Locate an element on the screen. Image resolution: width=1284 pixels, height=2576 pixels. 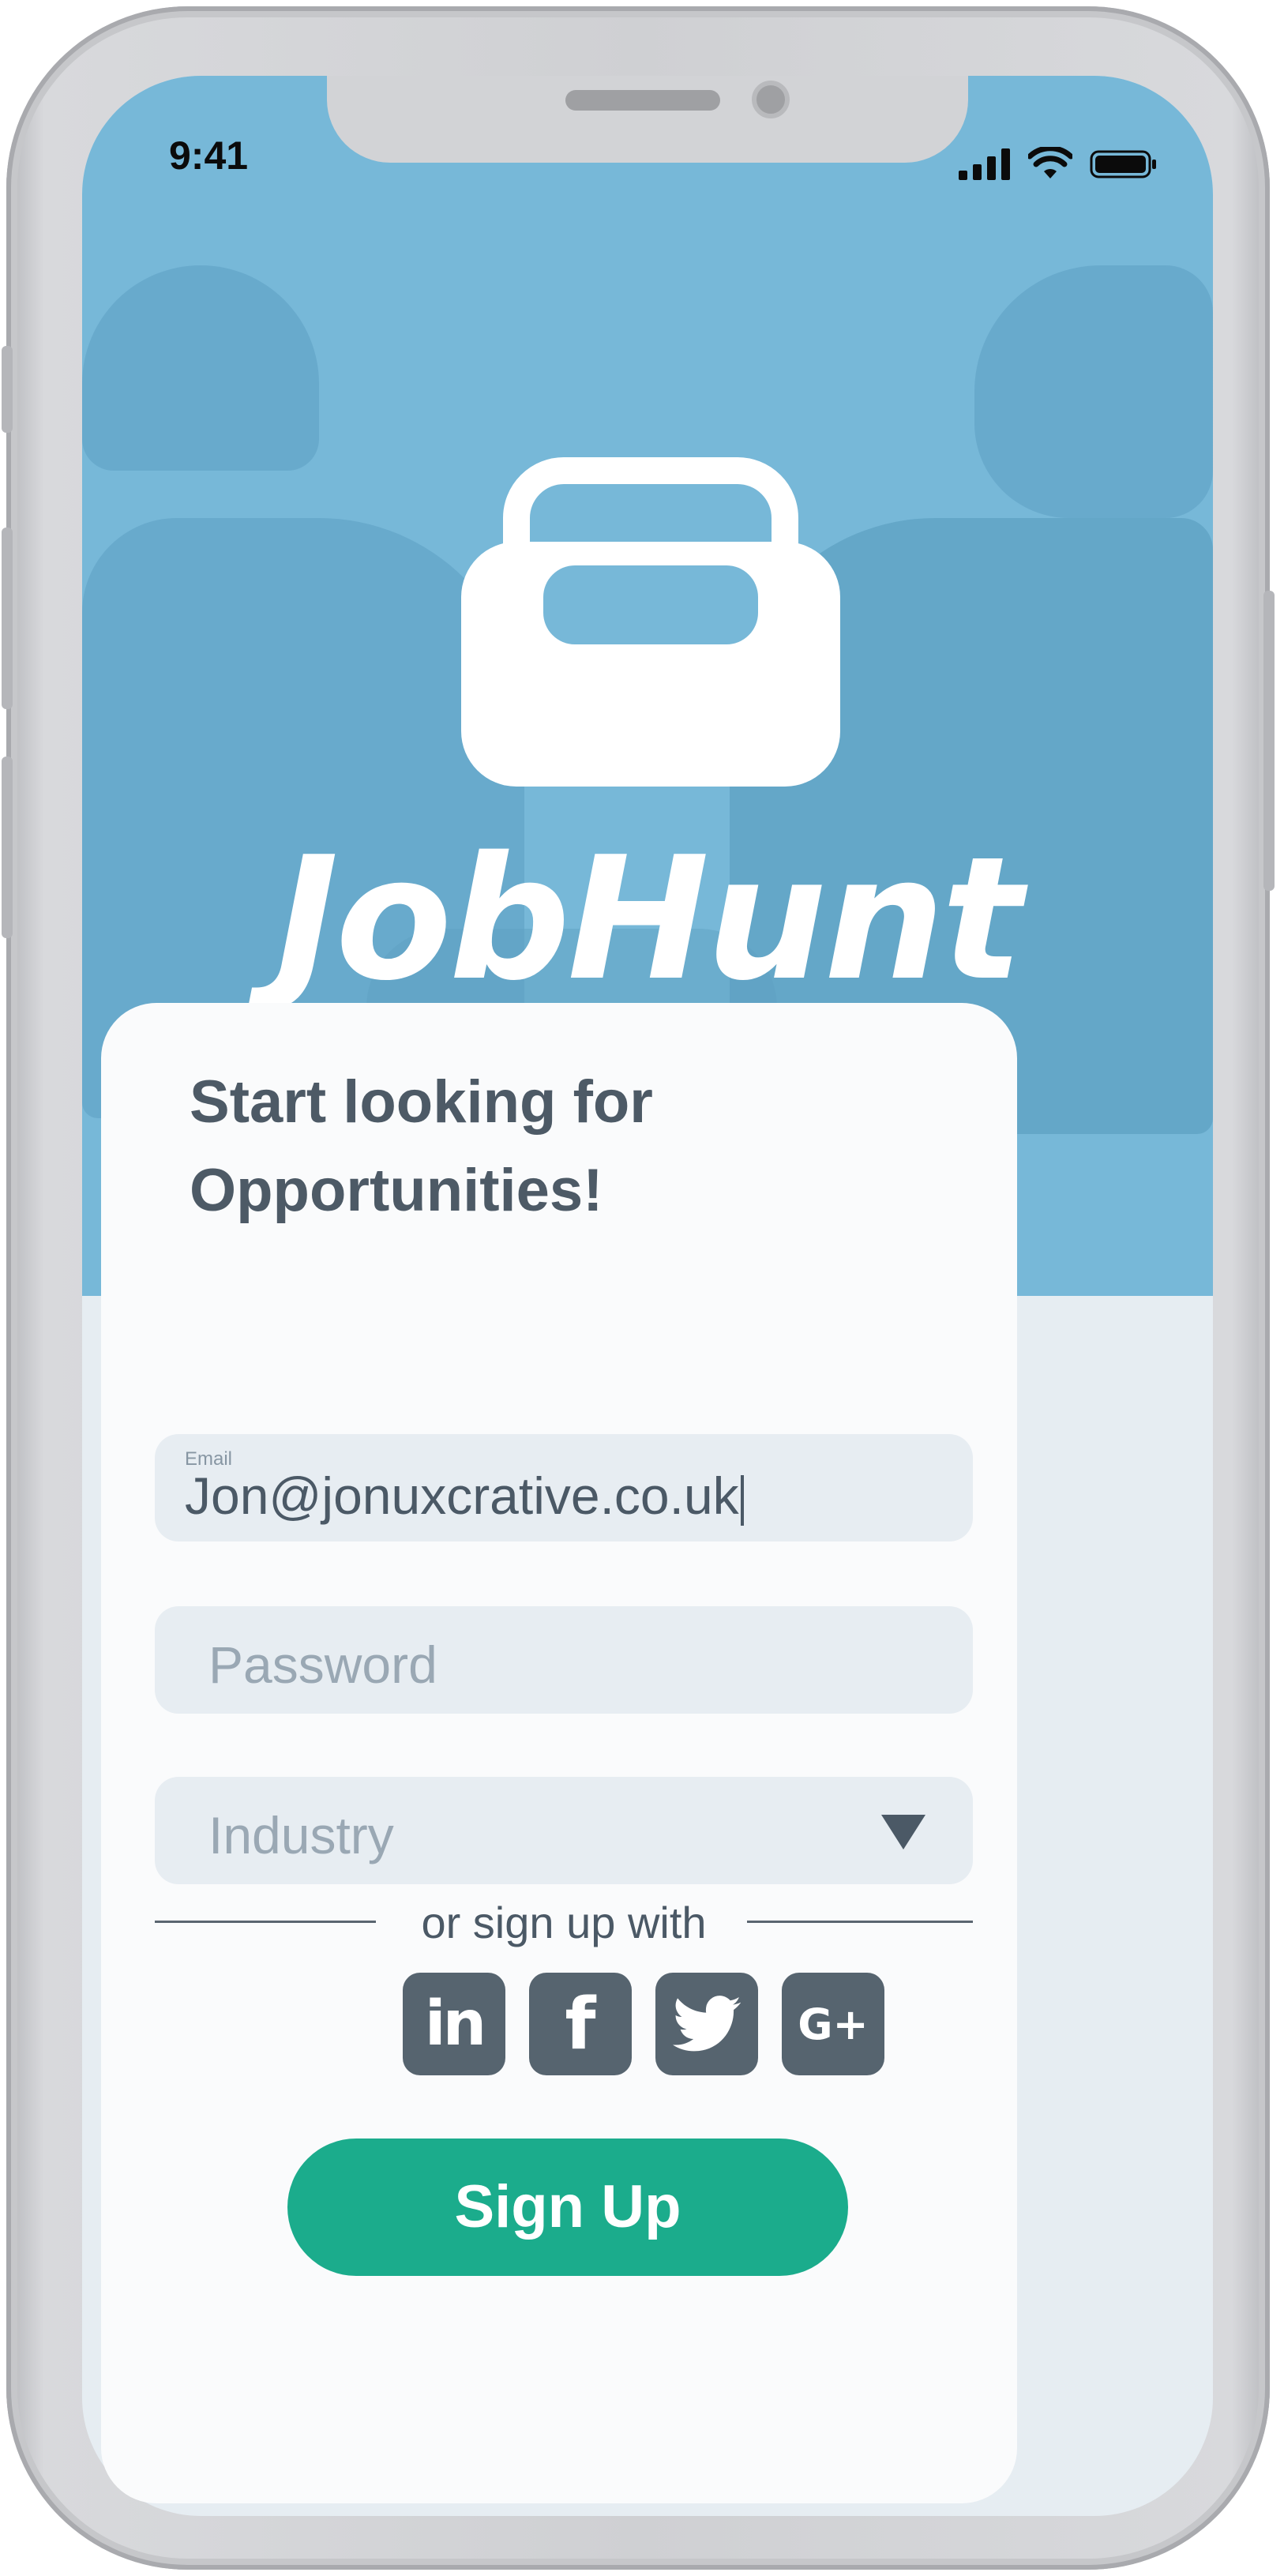
person-left-head is located at coordinates (200, 368).